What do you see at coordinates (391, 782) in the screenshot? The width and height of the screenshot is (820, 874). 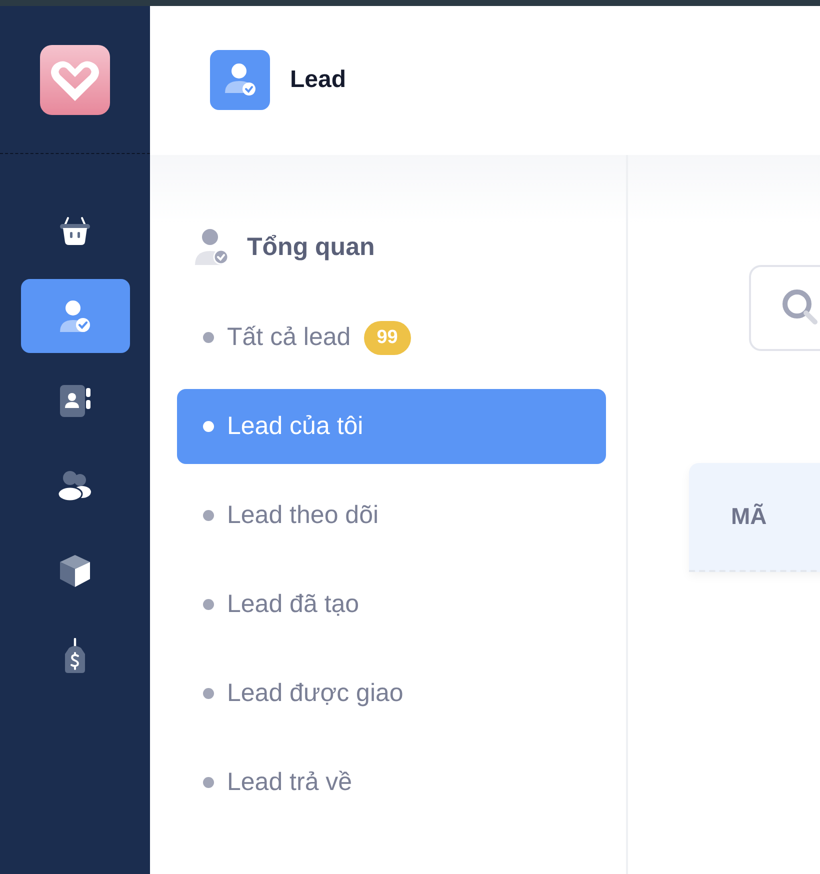 I see `menu-item: Lead trả về` at bounding box center [391, 782].